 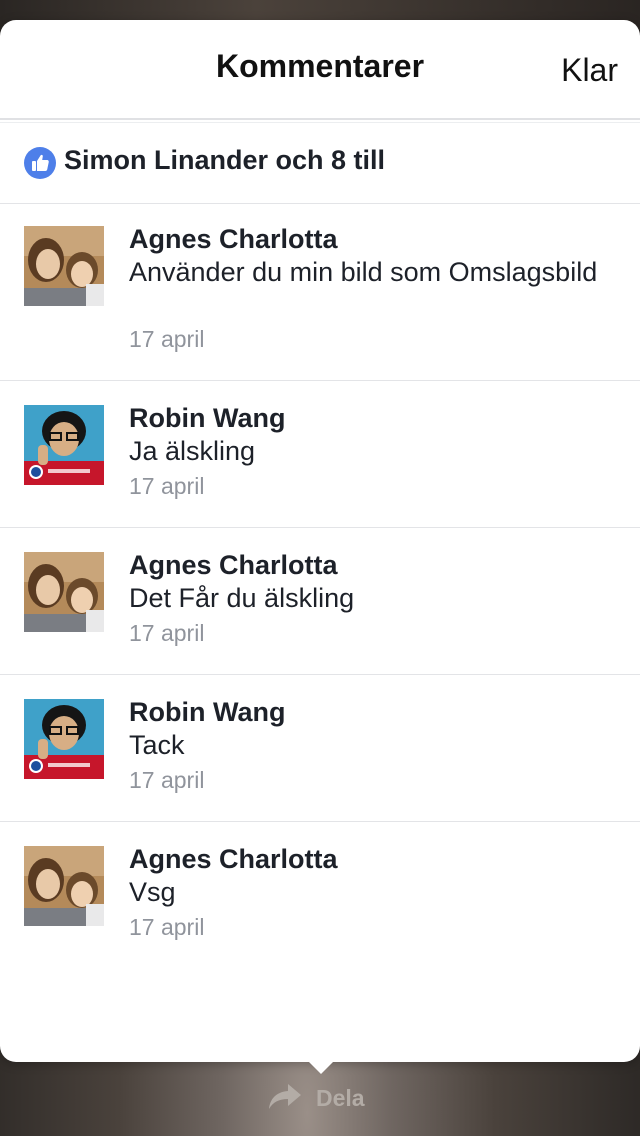 I want to click on sheet-header: Kommentarer Klar, so click(x=320, y=70).